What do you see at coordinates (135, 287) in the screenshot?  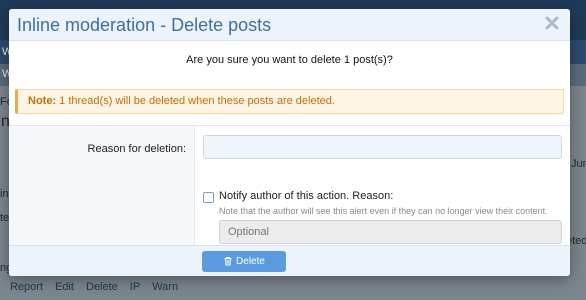 I see `ip-link: IP` at bounding box center [135, 287].